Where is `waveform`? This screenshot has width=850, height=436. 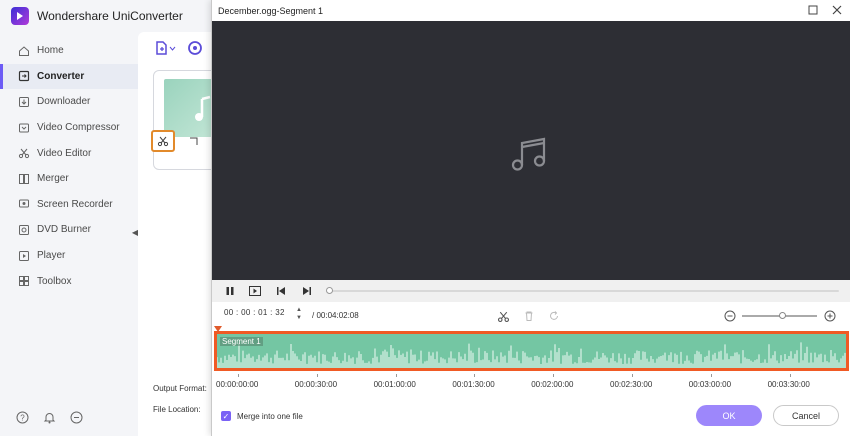
waveform is located at coordinates (531, 355).